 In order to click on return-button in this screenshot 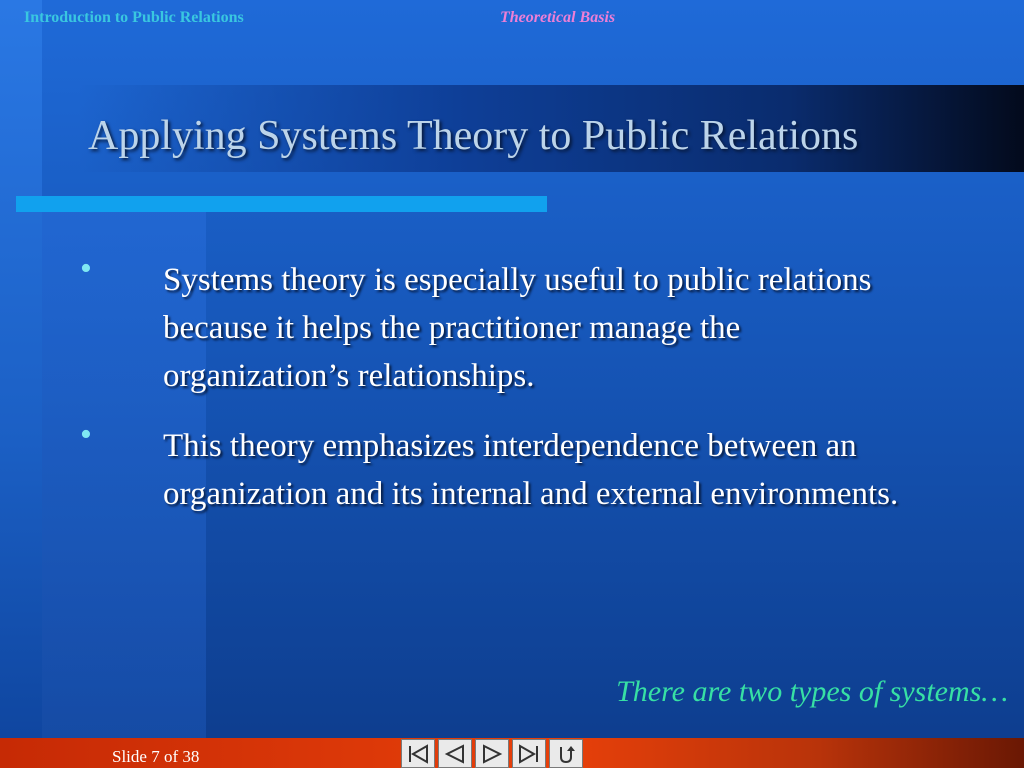, I will do `click(566, 753)`.